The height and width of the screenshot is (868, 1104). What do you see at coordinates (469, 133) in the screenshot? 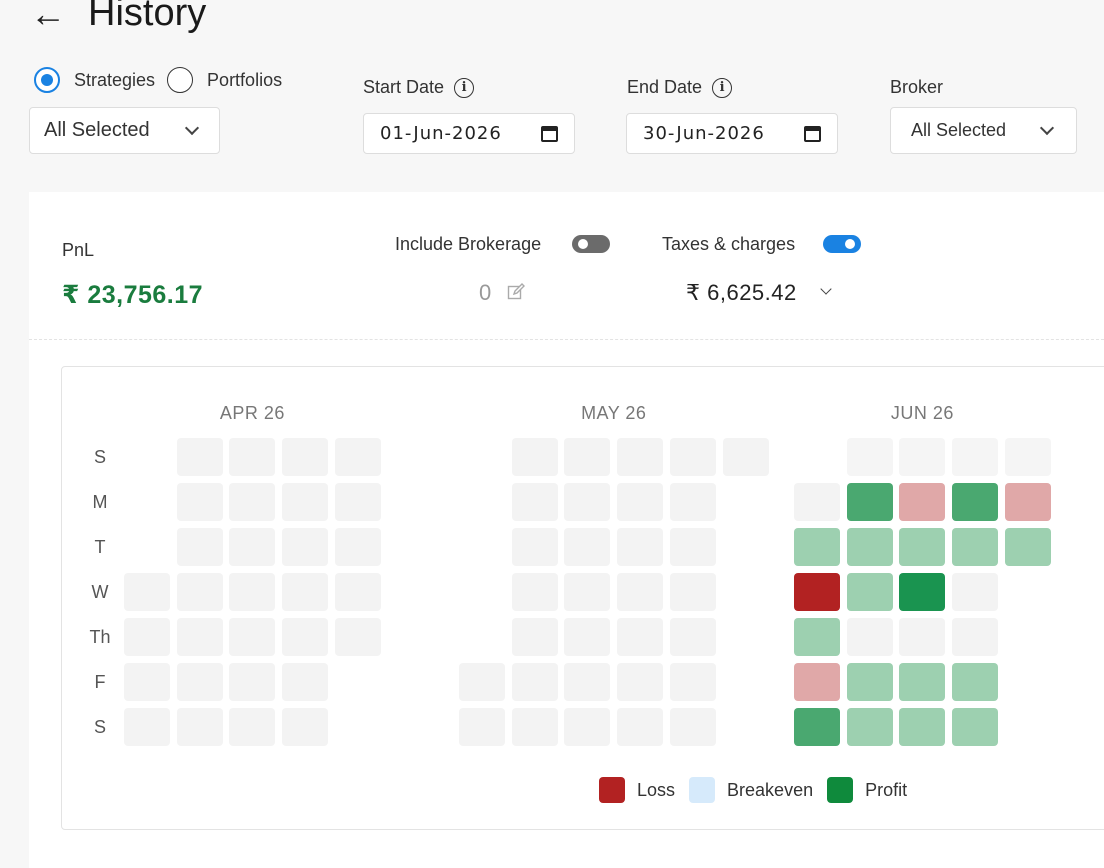
I see `start-date-input: 01-Jun-2026` at bounding box center [469, 133].